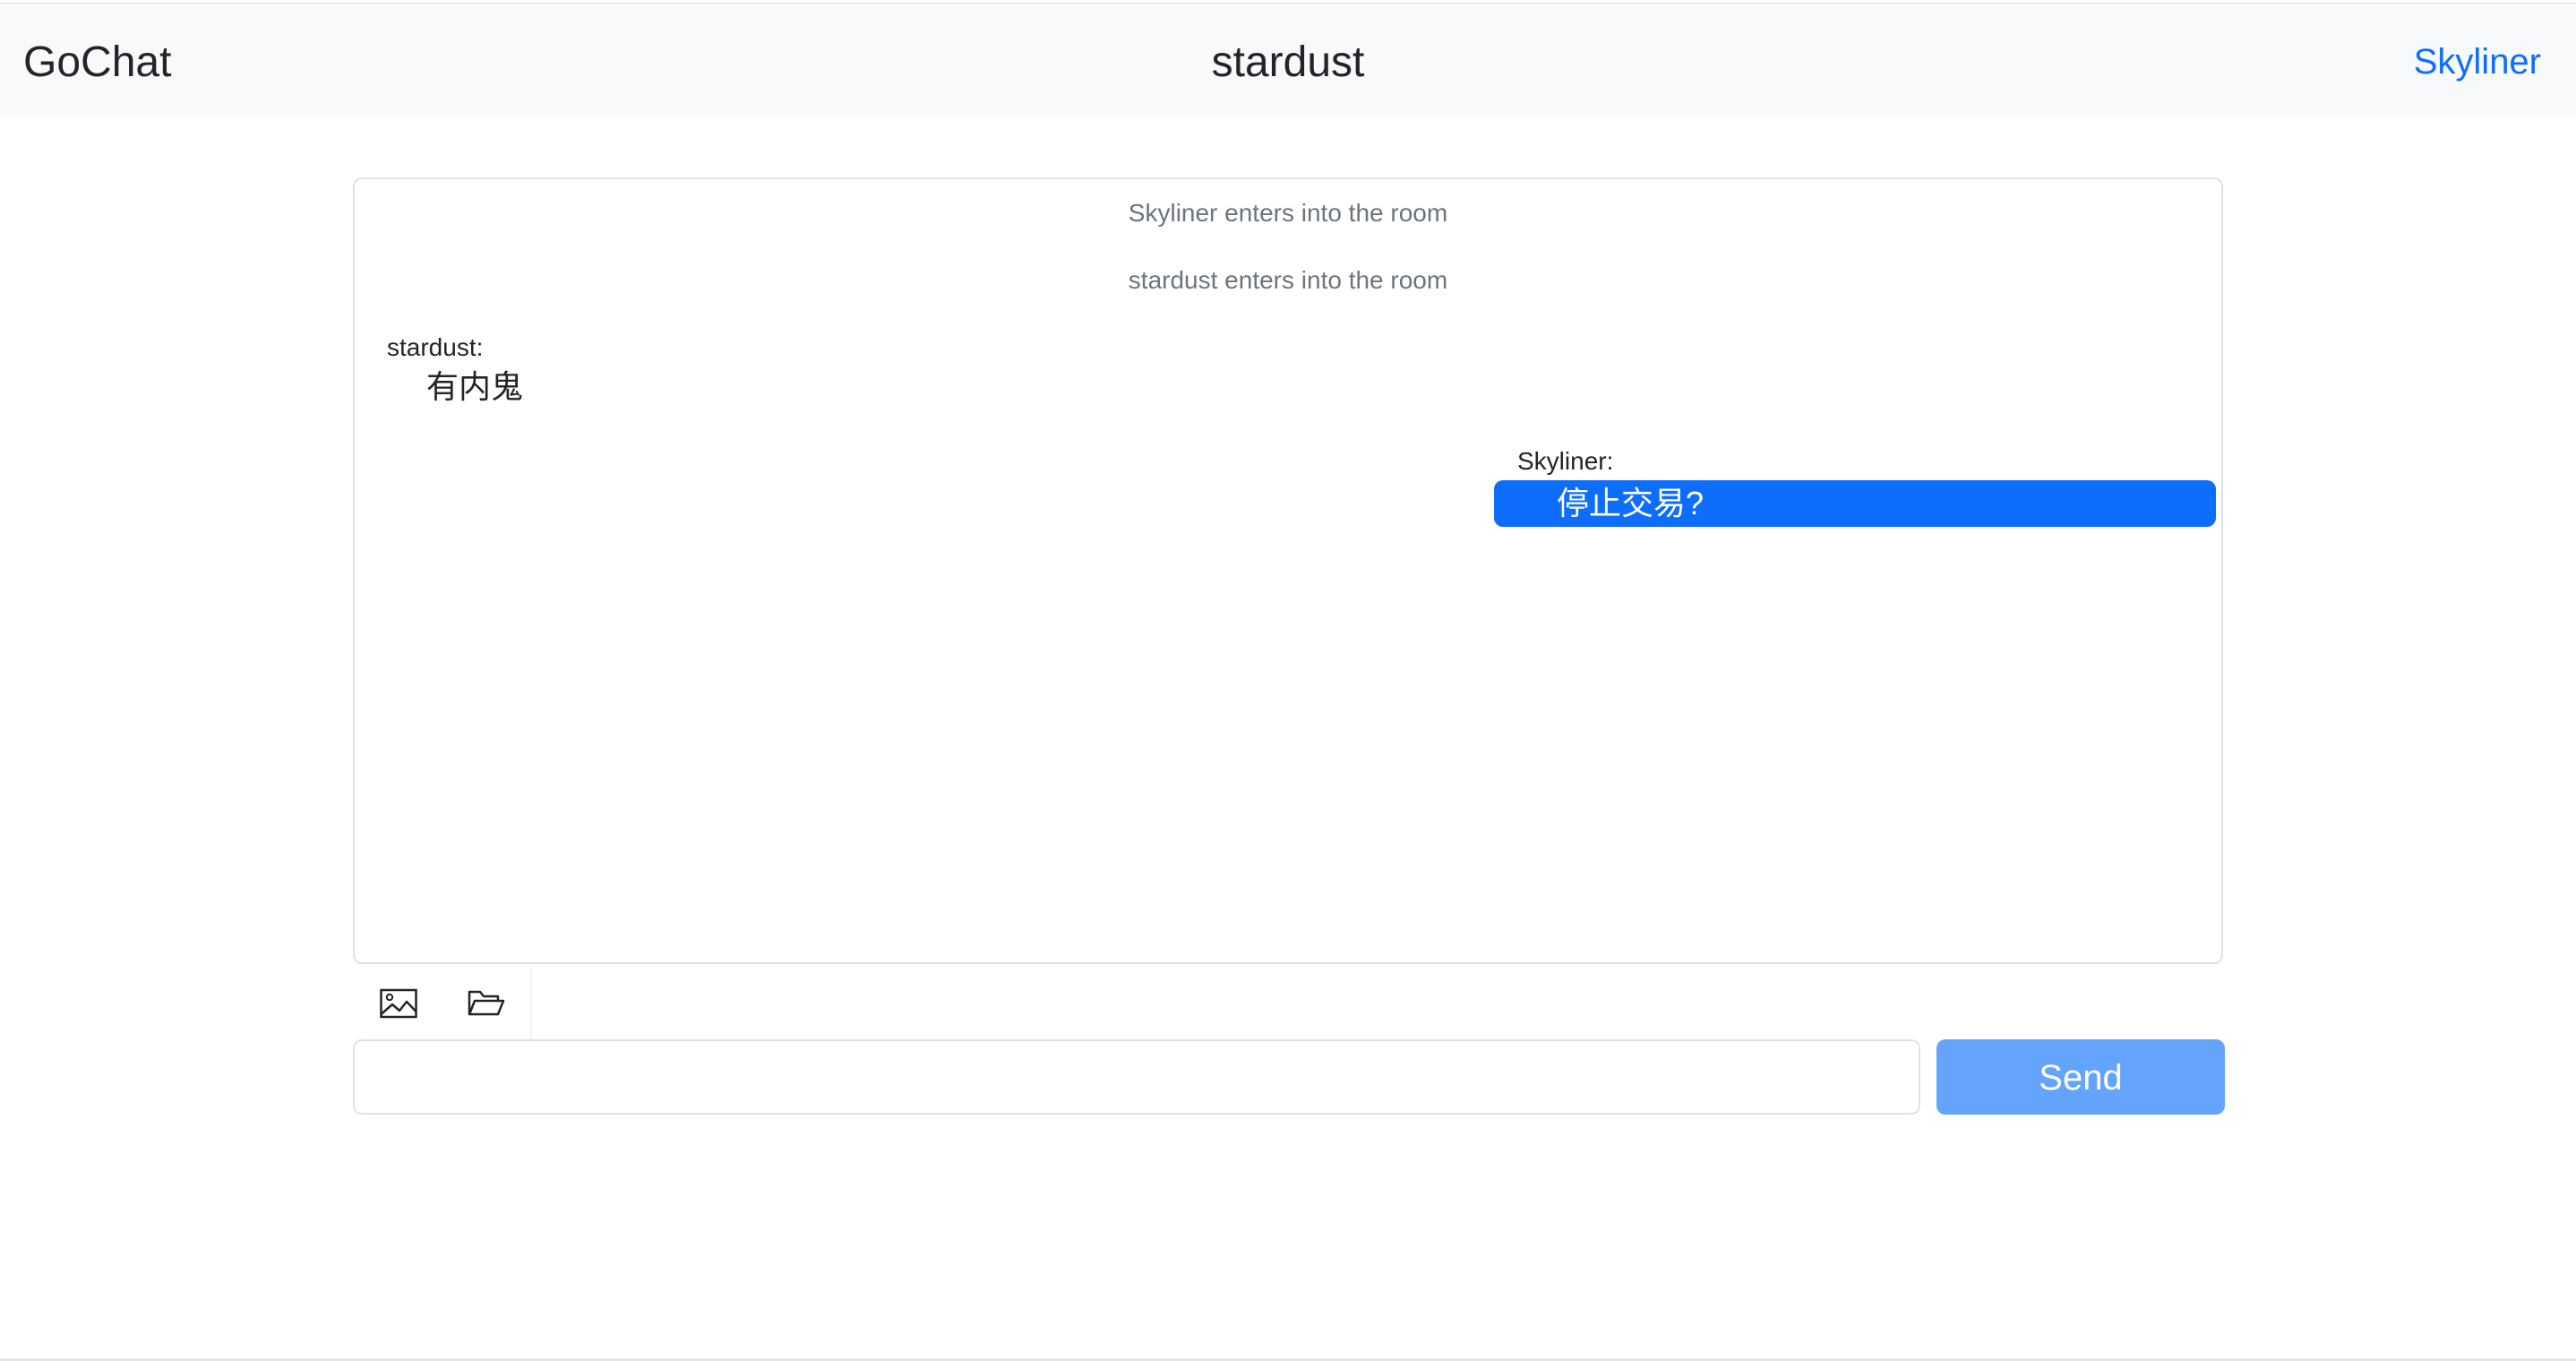 The image size is (2576, 1361). I want to click on current-user-link: Skyliner, so click(2477, 62).